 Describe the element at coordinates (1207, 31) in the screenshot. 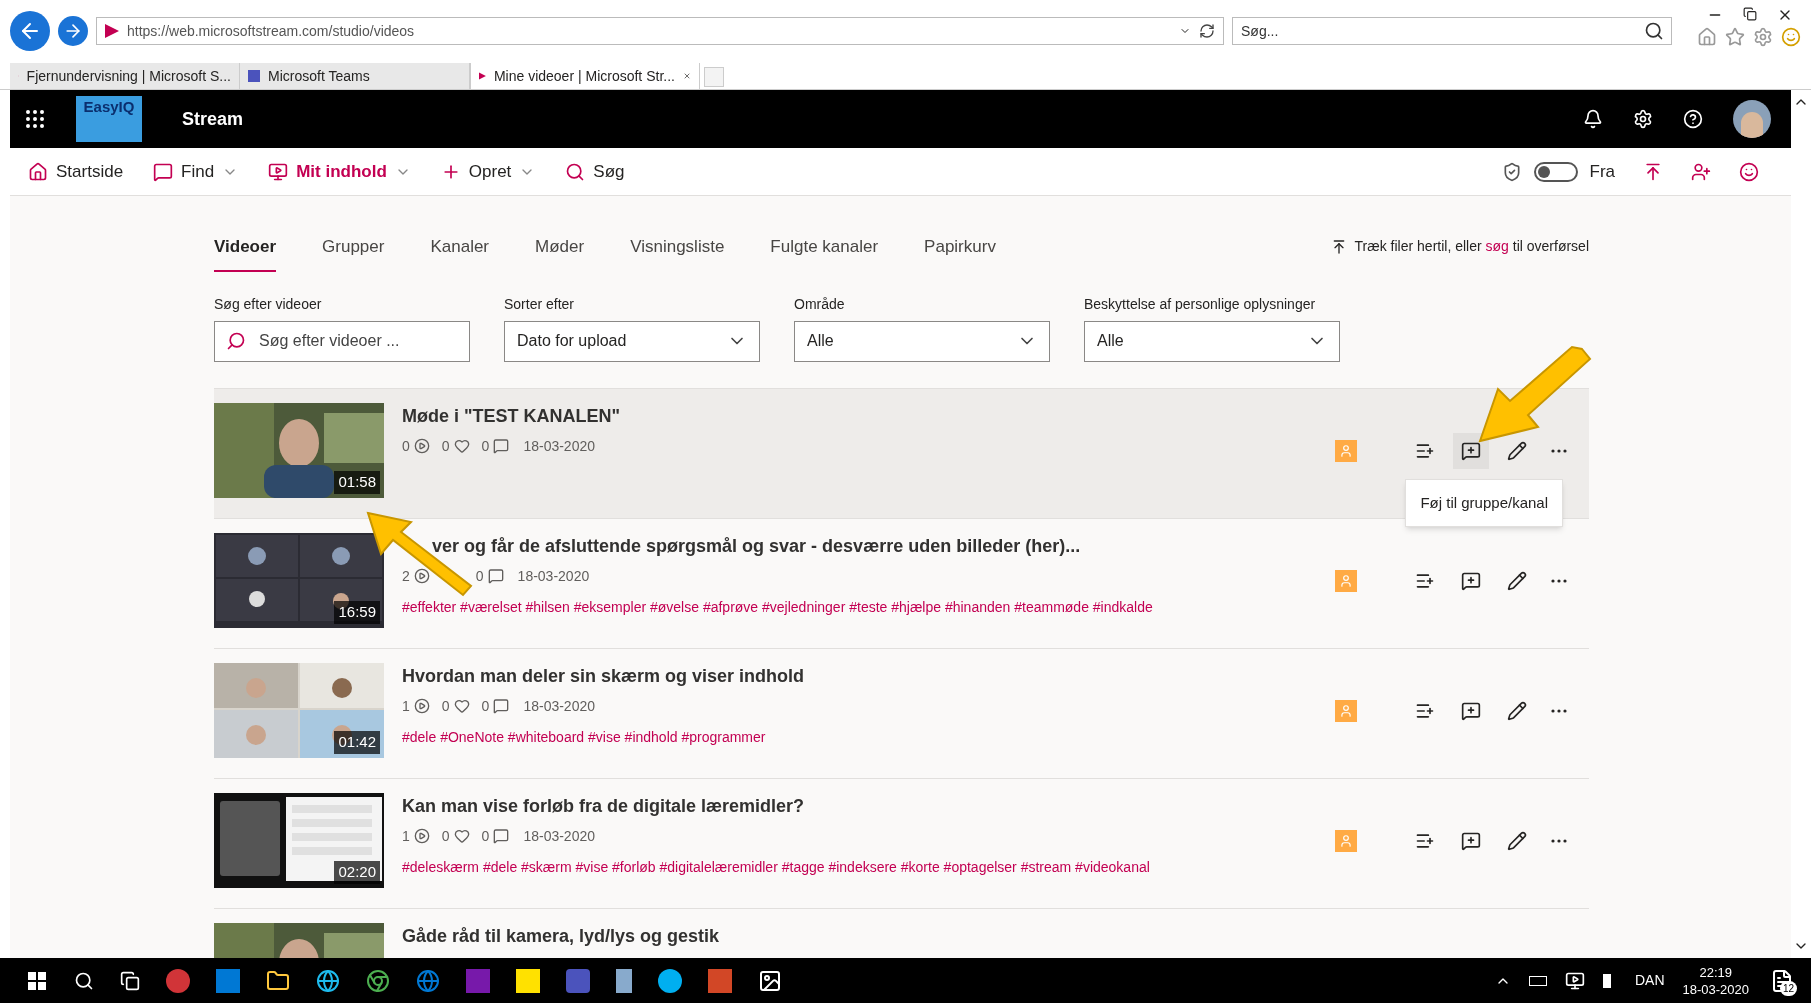

I see `refresh-icon` at that location.